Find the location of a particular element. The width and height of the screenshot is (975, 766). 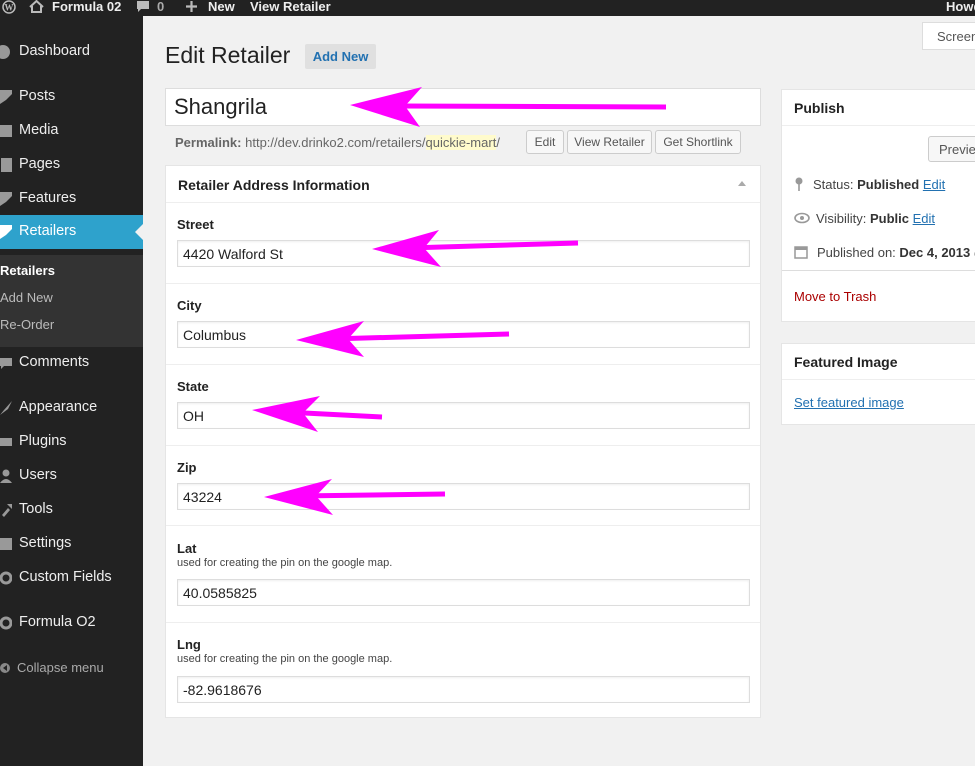

zip-input is located at coordinates (463, 496).